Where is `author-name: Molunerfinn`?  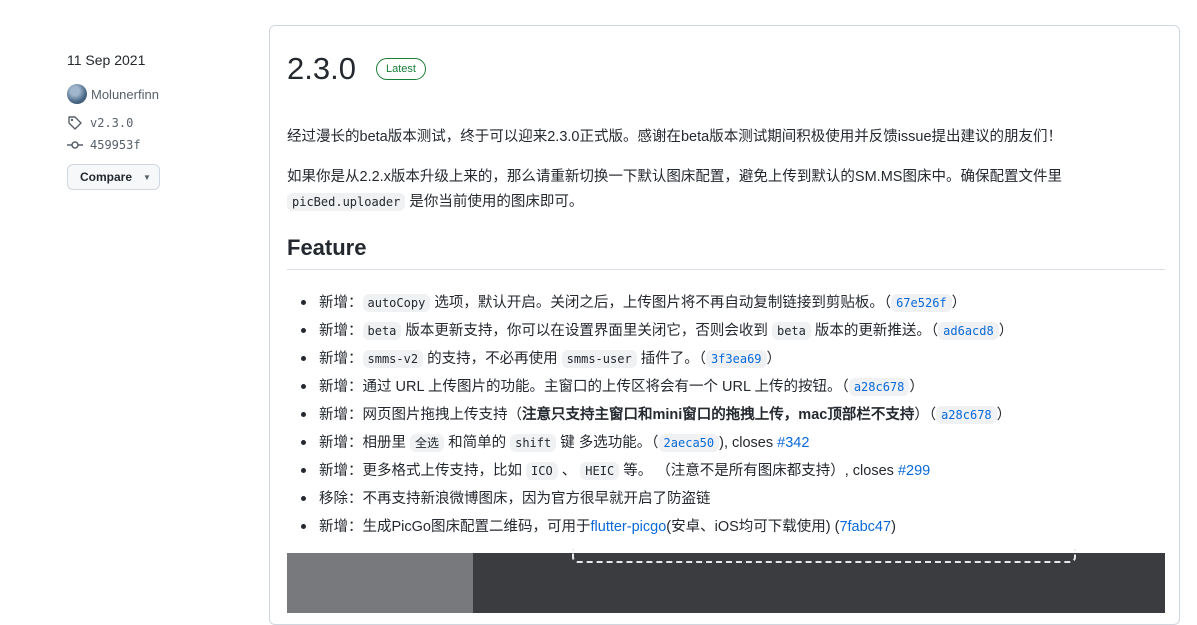 author-name: Molunerfinn is located at coordinates (125, 94).